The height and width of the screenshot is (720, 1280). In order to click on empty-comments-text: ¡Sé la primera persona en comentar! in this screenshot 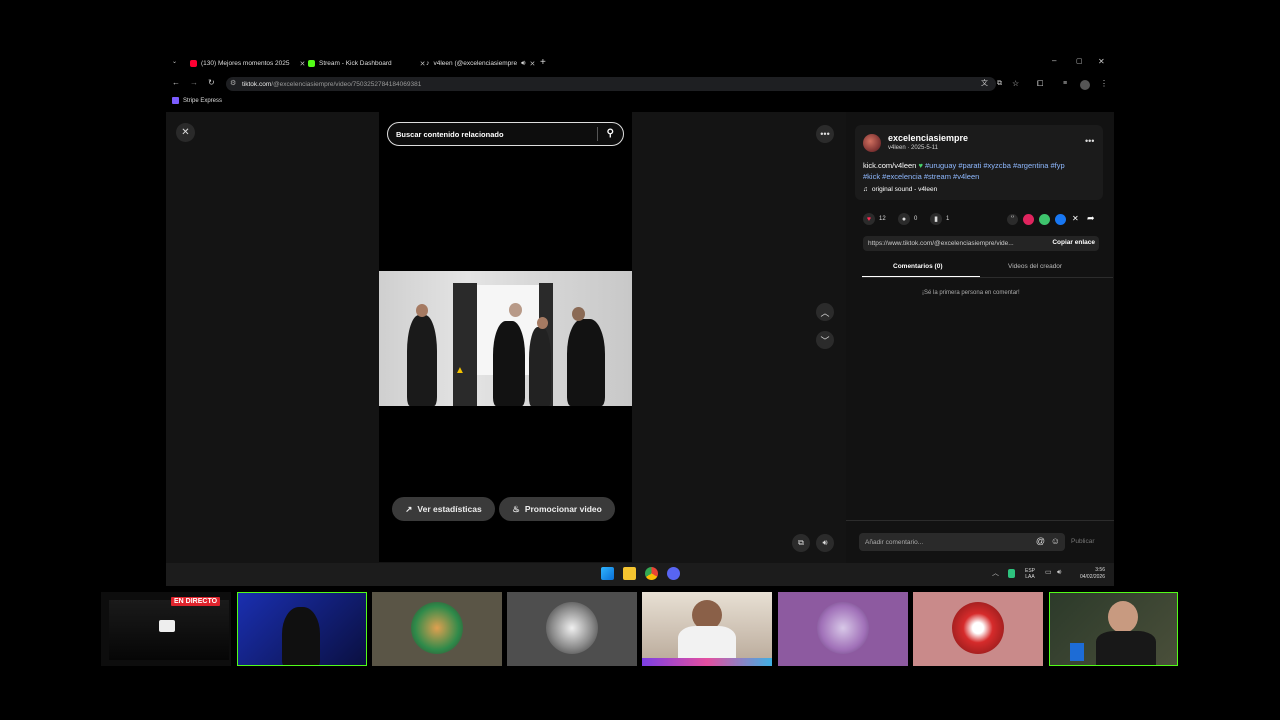, I will do `click(971, 293)`.